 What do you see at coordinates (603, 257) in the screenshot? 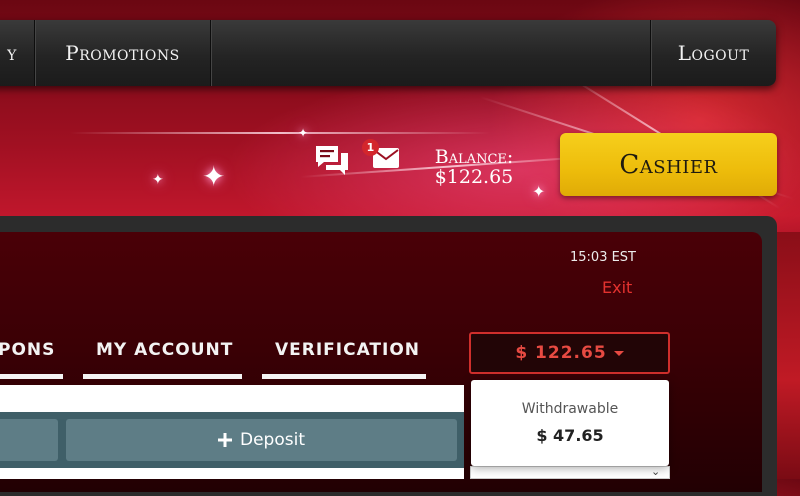
I see `clock-time: 15:03 EST` at bounding box center [603, 257].